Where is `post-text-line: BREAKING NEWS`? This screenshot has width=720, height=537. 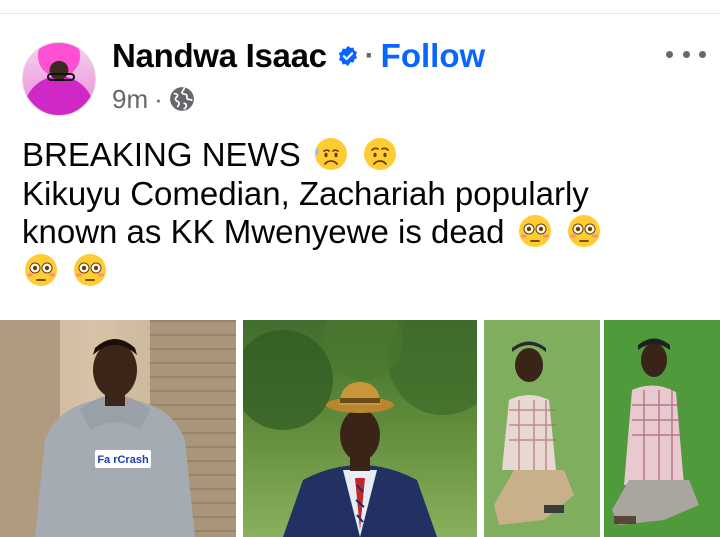
post-text-line: BREAKING NEWS is located at coordinates (367, 155).